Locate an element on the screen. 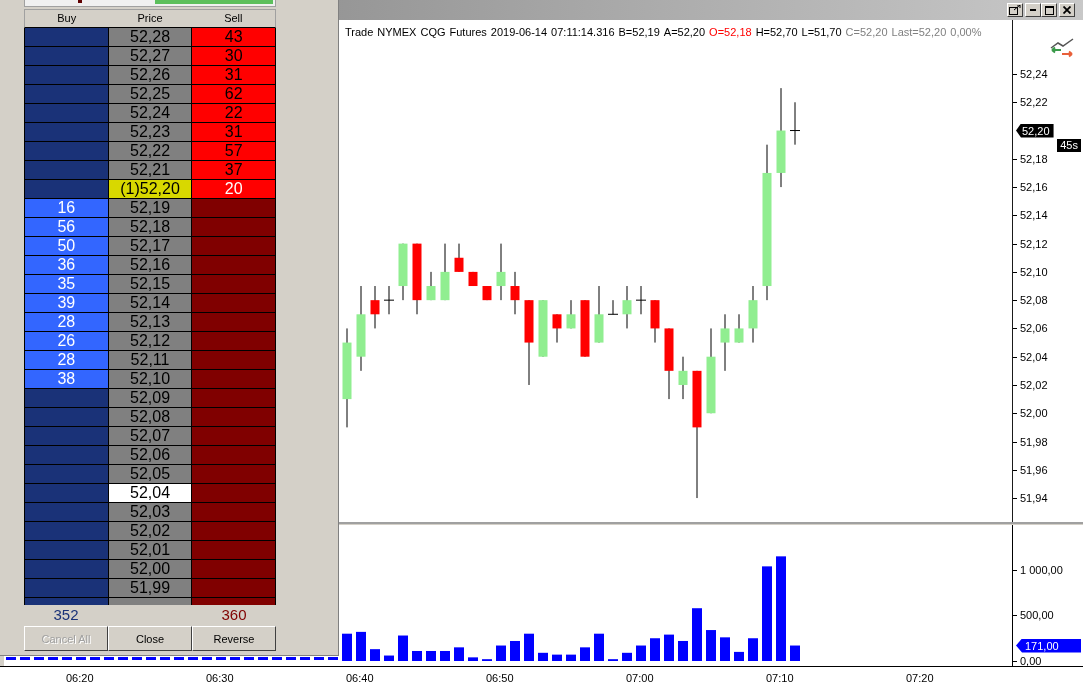 The height and width of the screenshot is (688, 1083). sell-cell: 22 is located at coordinates (234, 113).